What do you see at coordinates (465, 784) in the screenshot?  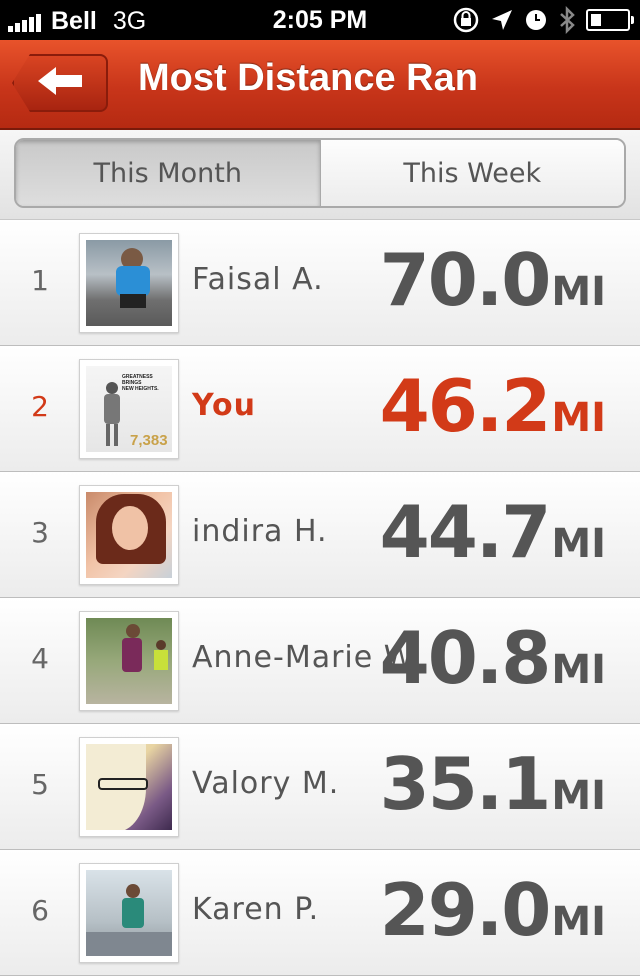 I see `distance-number: 35.1` at bounding box center [465, 784].